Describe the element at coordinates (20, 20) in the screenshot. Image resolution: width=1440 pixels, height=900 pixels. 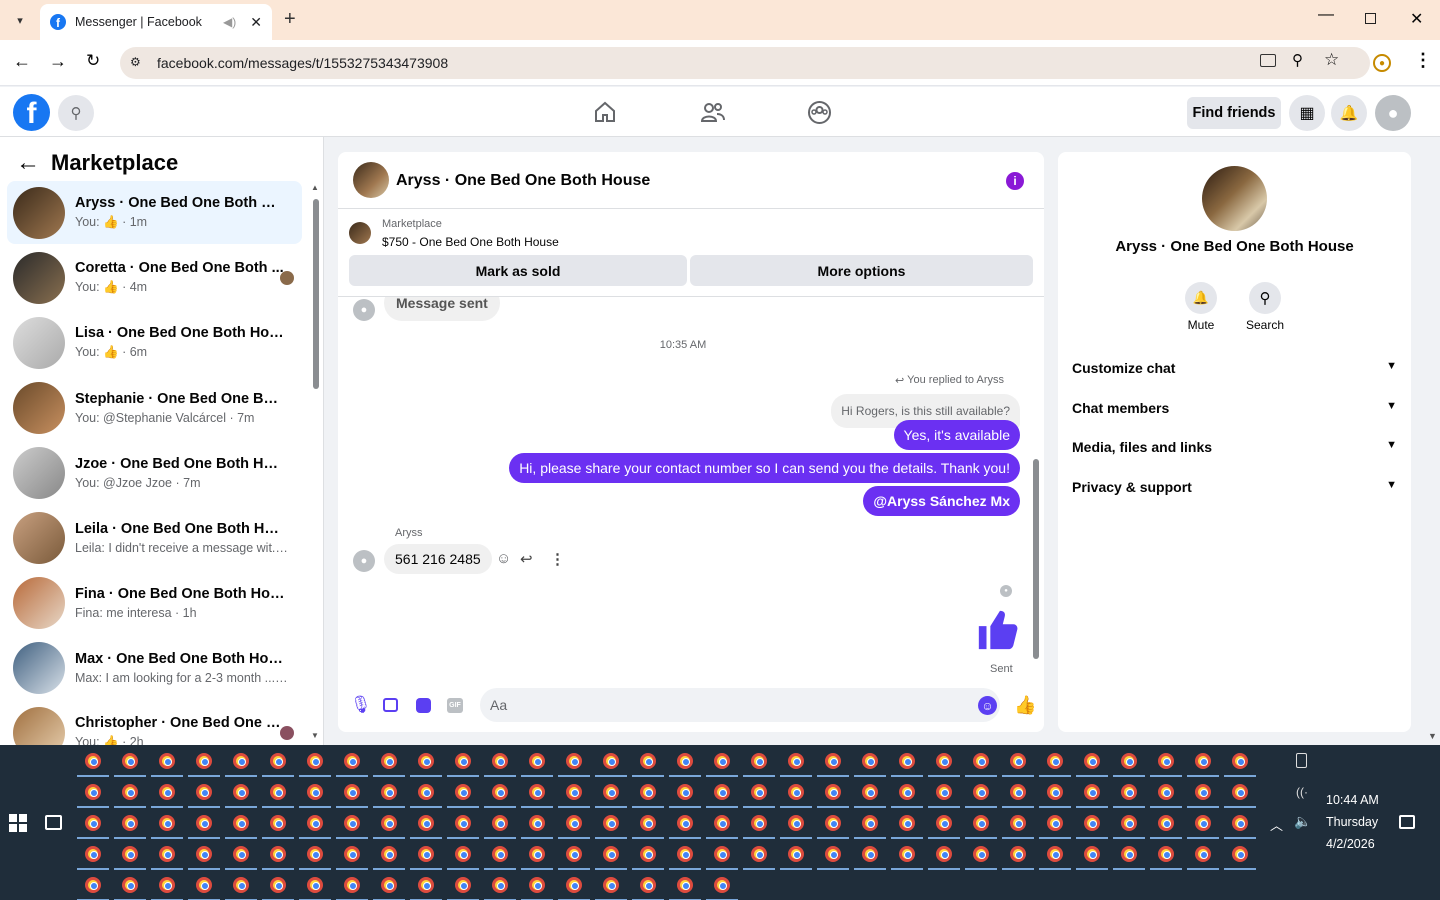
I see `tab-search-icon: ▾` at that location.